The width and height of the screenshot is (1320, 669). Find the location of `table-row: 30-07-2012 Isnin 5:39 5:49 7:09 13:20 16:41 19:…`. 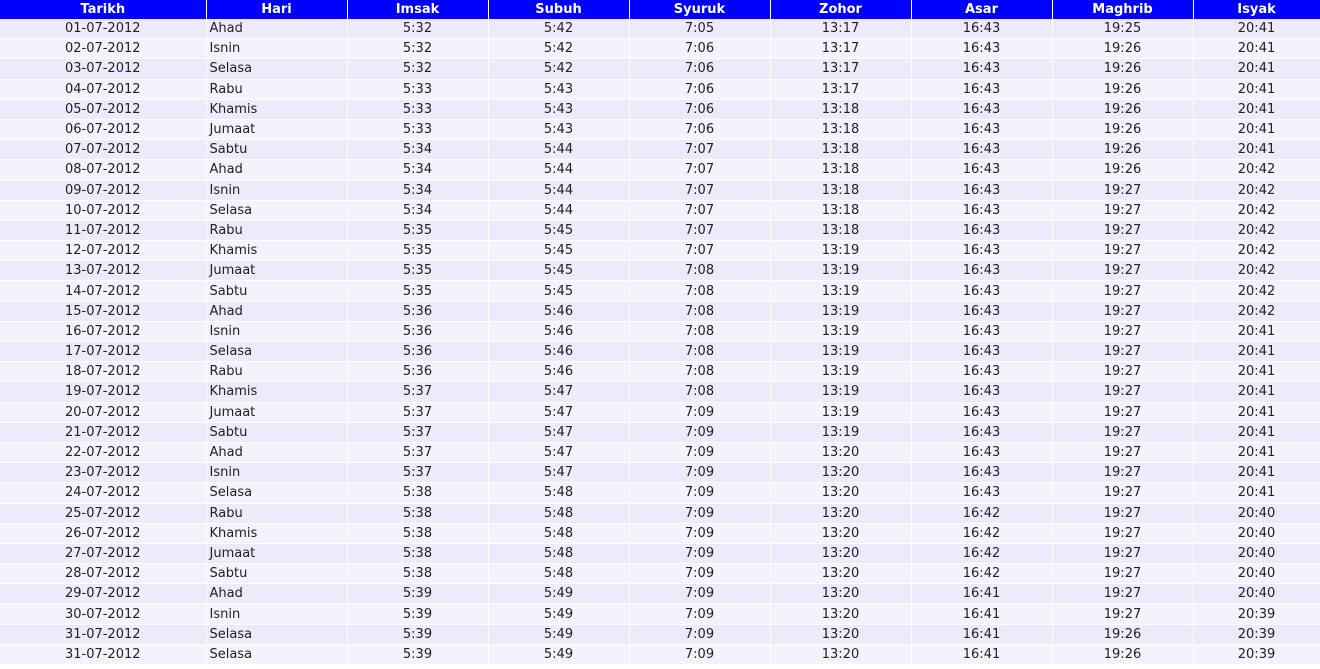

table-row: 30-07-2012 Isnin 5:39 5:49 7:09 13:20 16:41 19:… is located at coordinates (660, 614).